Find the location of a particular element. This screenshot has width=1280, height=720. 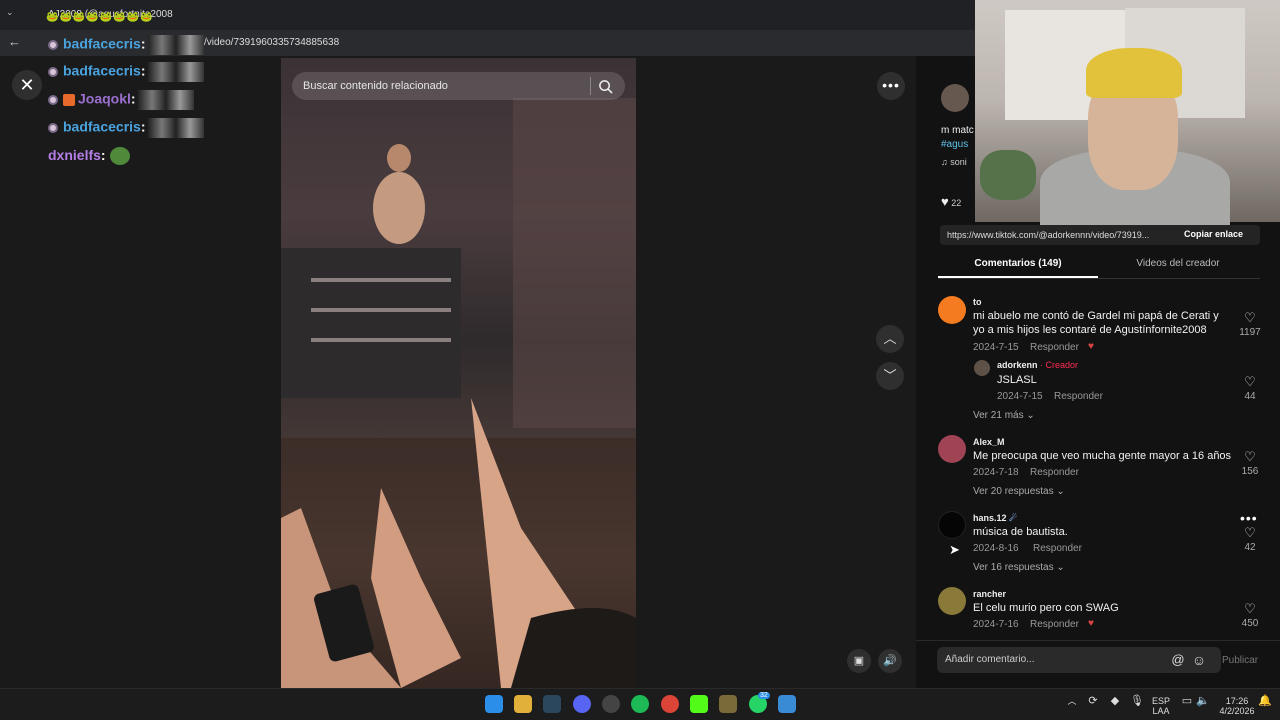

windows-start-icon is located at coordinates (494, 704).